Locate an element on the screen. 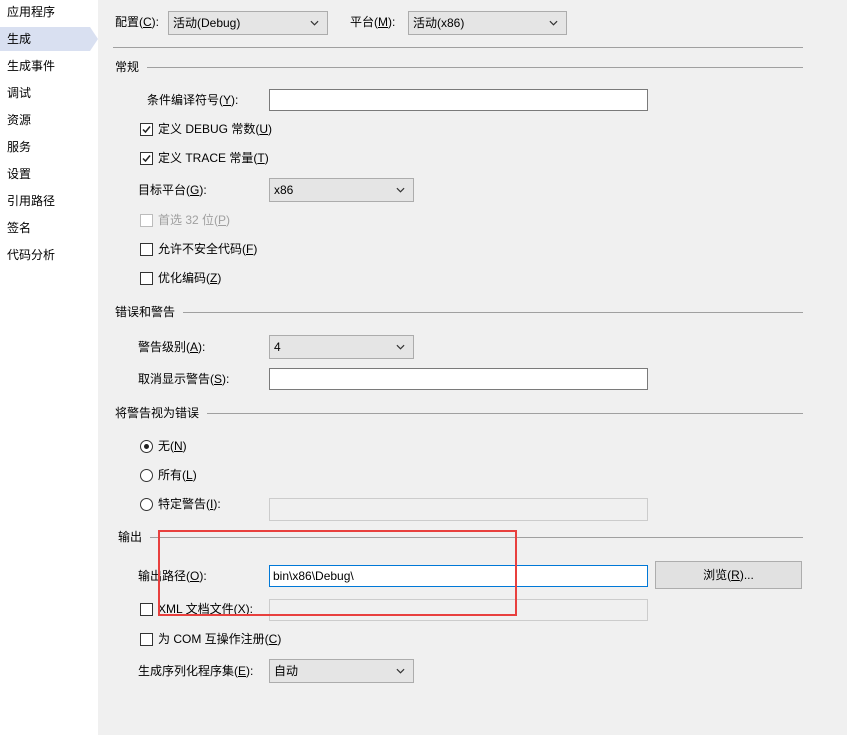  allow-unsafe-checkbox is located at coordinates (146, 249).